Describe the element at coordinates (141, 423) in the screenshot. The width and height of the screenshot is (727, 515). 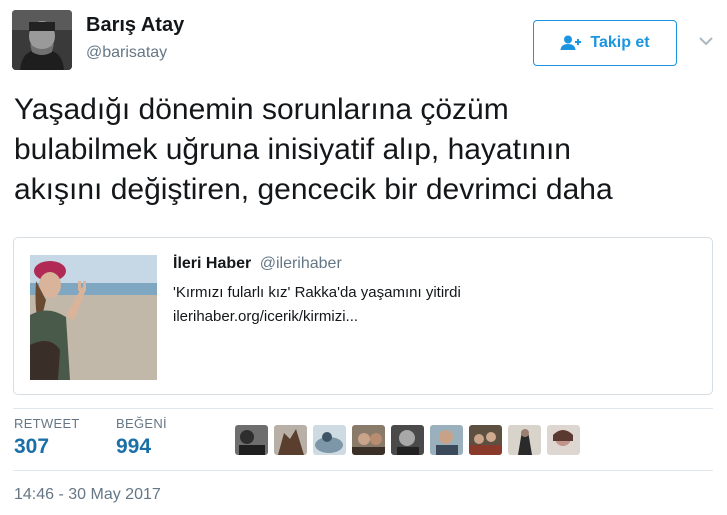
I see `like-label: BEĞENİ` at that location.